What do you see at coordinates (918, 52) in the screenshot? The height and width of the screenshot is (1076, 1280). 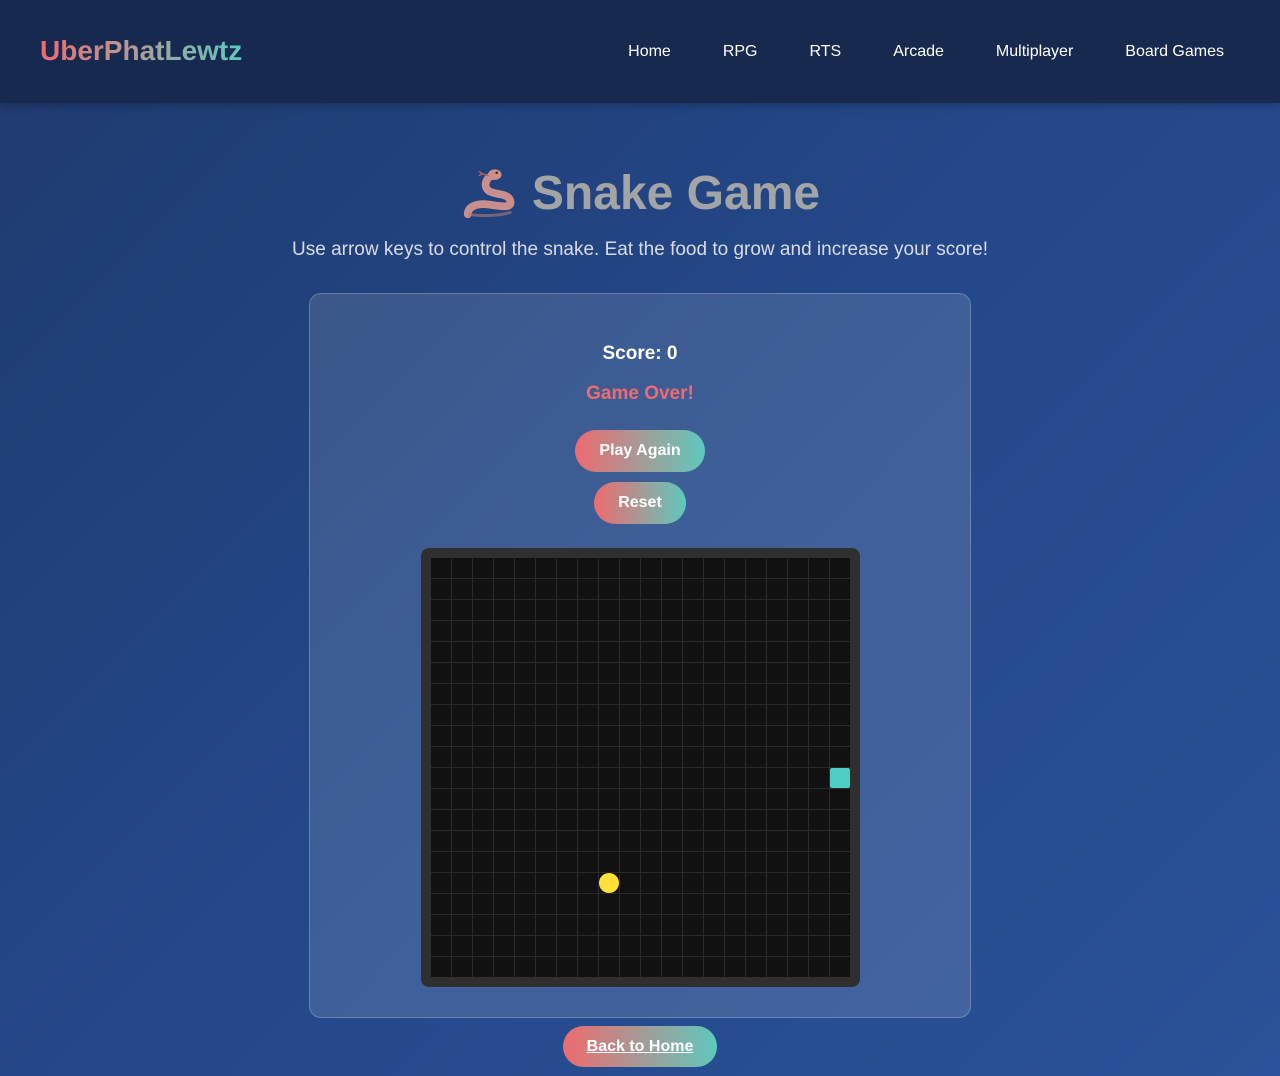 I see `nav-arcade: Arcade` at bounding box center [918, 52].